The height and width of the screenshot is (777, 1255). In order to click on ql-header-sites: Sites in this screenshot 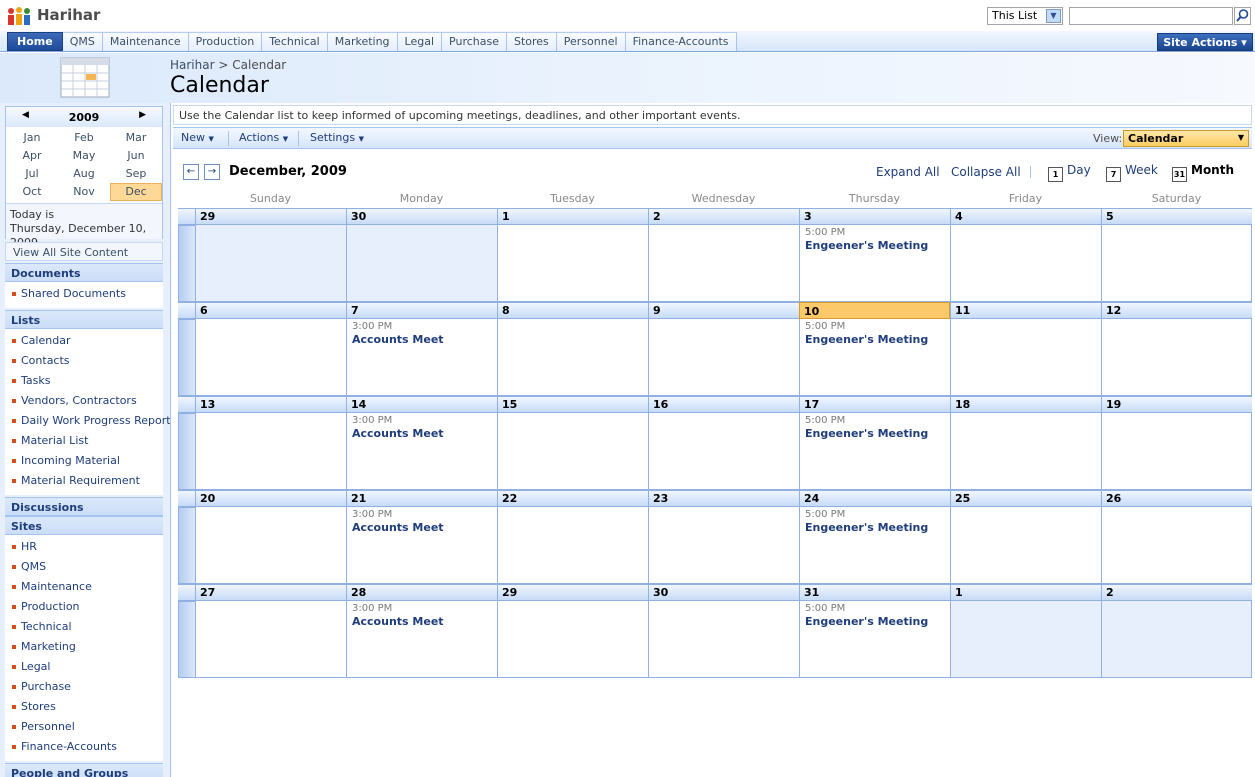, I will do `click(84, 525)`.